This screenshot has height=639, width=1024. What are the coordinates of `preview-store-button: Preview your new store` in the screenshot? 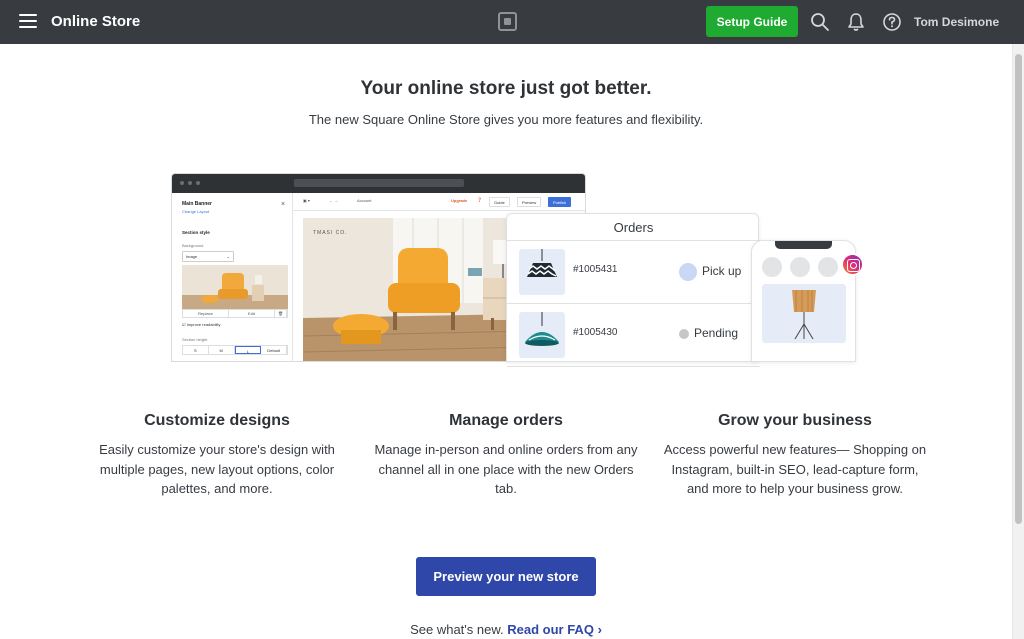 It's located at (506, 576).